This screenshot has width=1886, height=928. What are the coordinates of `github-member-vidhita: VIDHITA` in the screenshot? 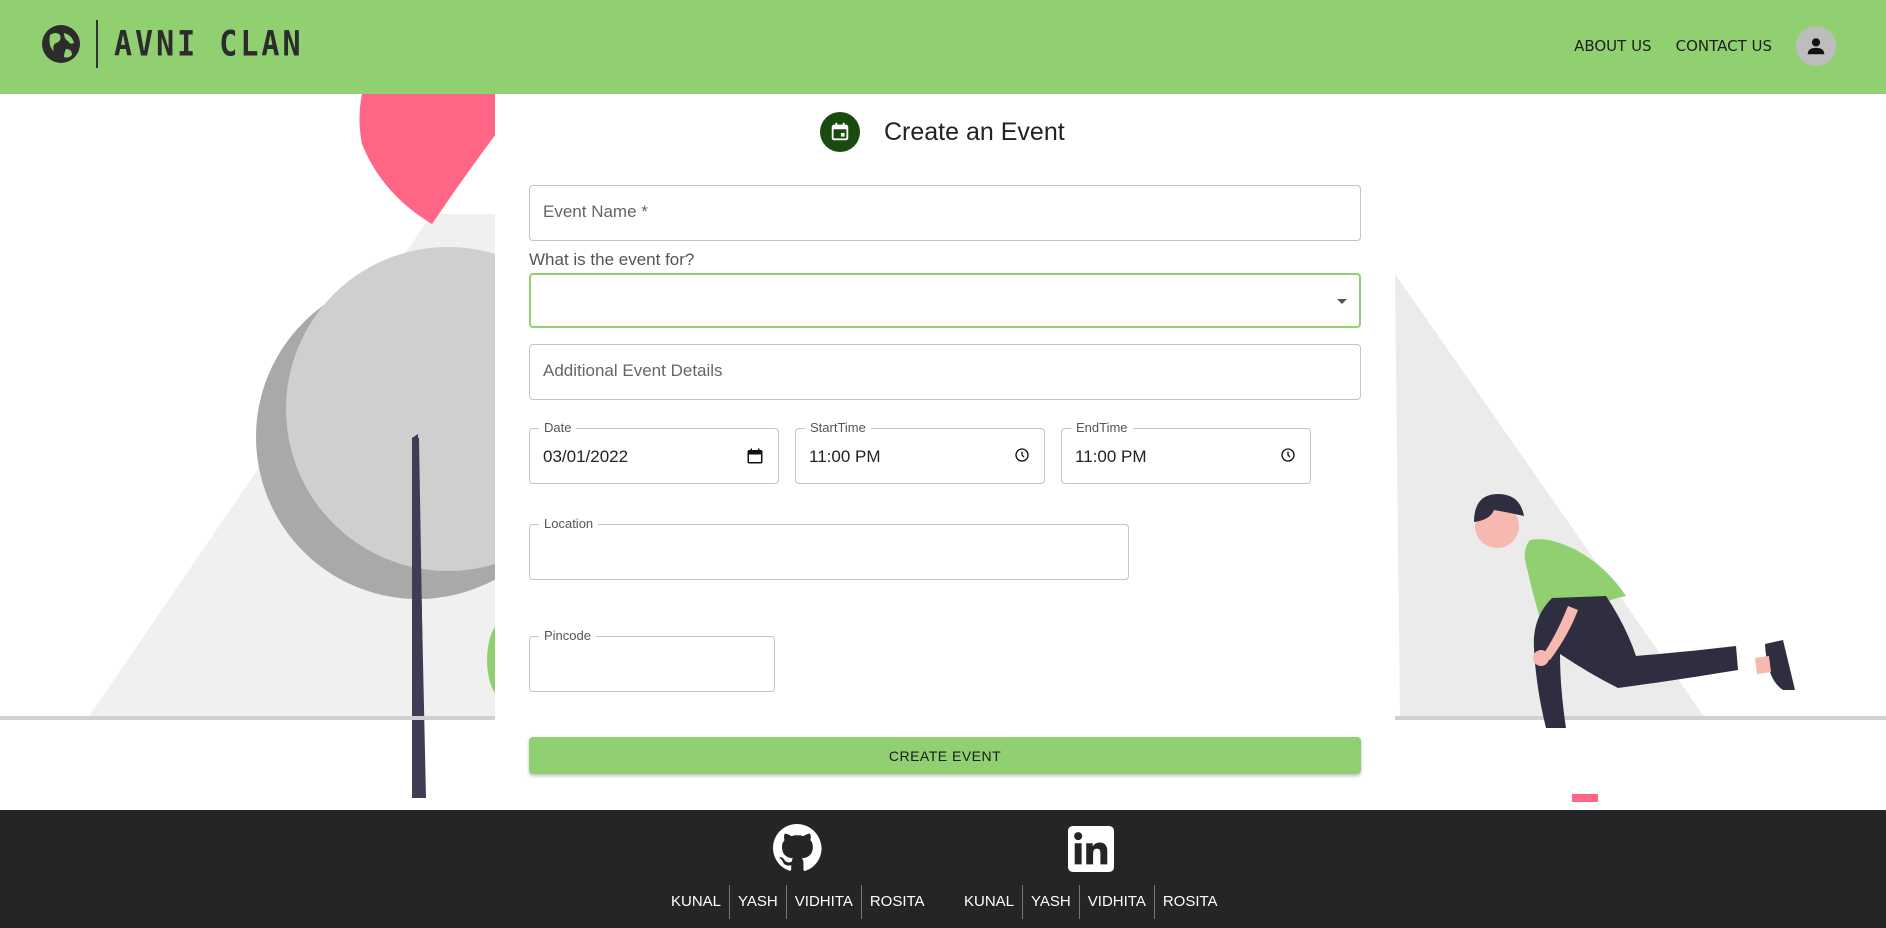 It's located at (823, 902).